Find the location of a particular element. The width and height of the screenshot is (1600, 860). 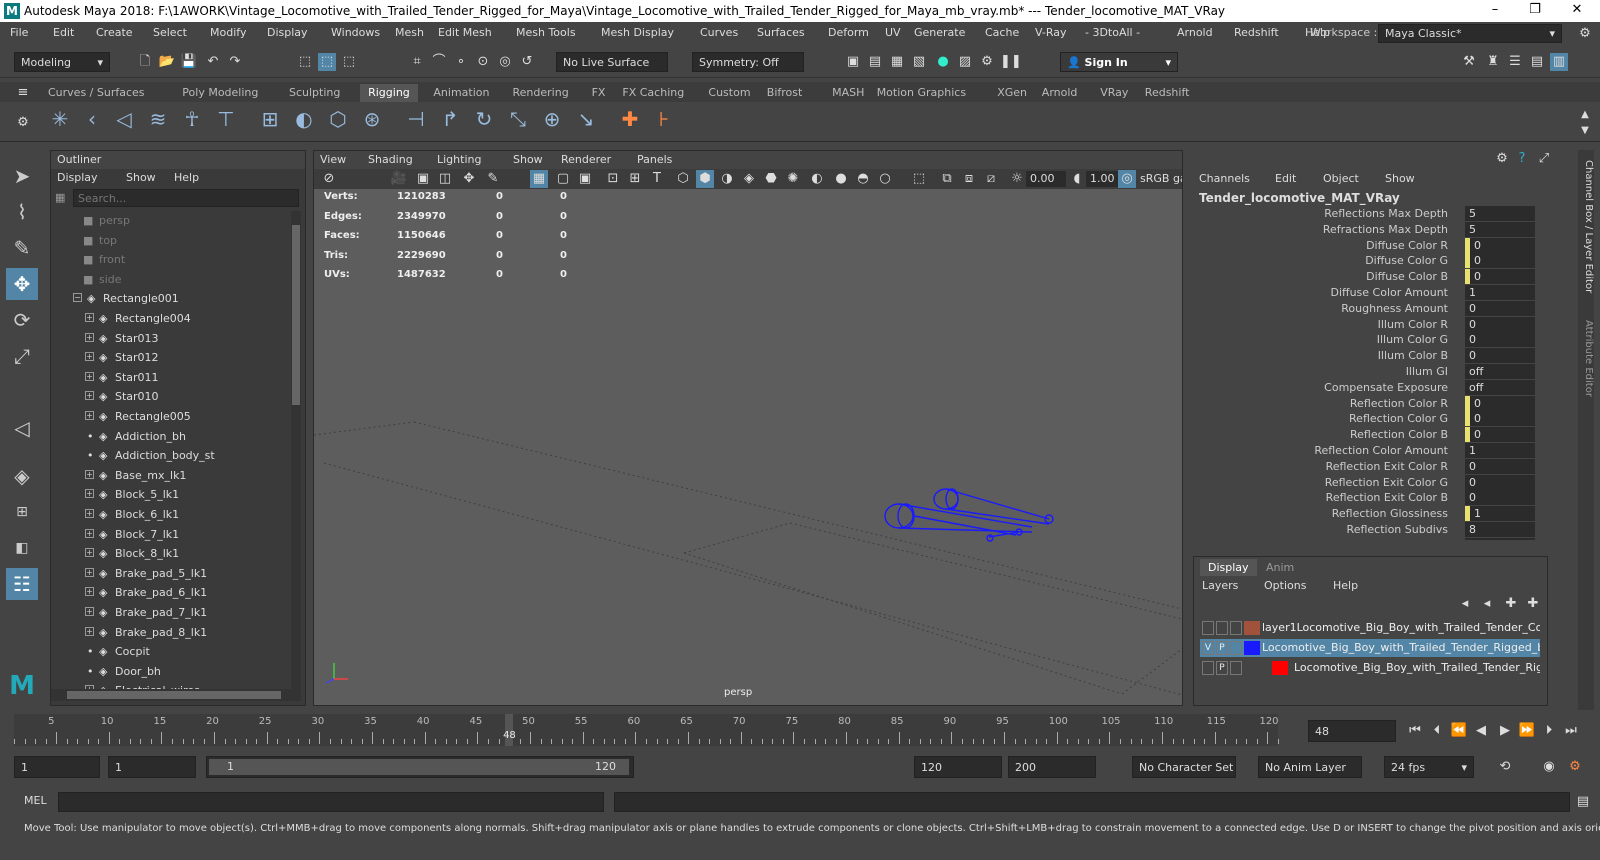

film-gate-icon: ▢ is located at coordinates (563, 179).